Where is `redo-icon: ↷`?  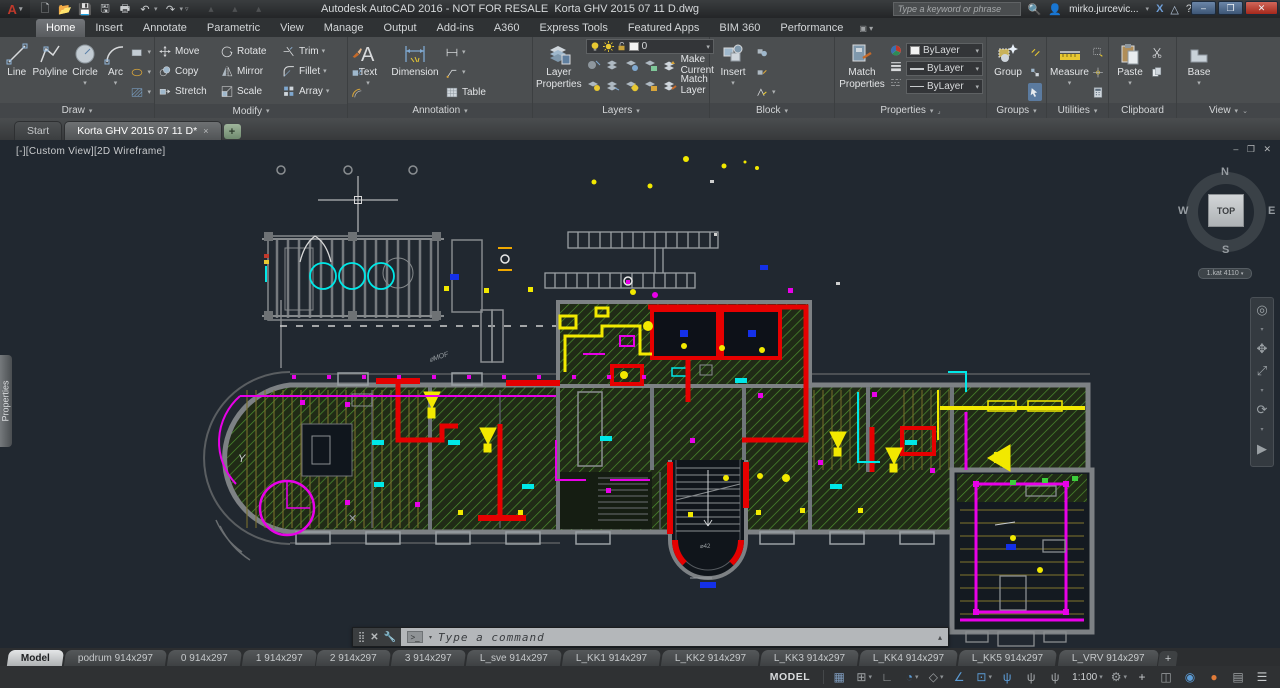
redo-icon: ↷ is located at coordinates (171, 9).